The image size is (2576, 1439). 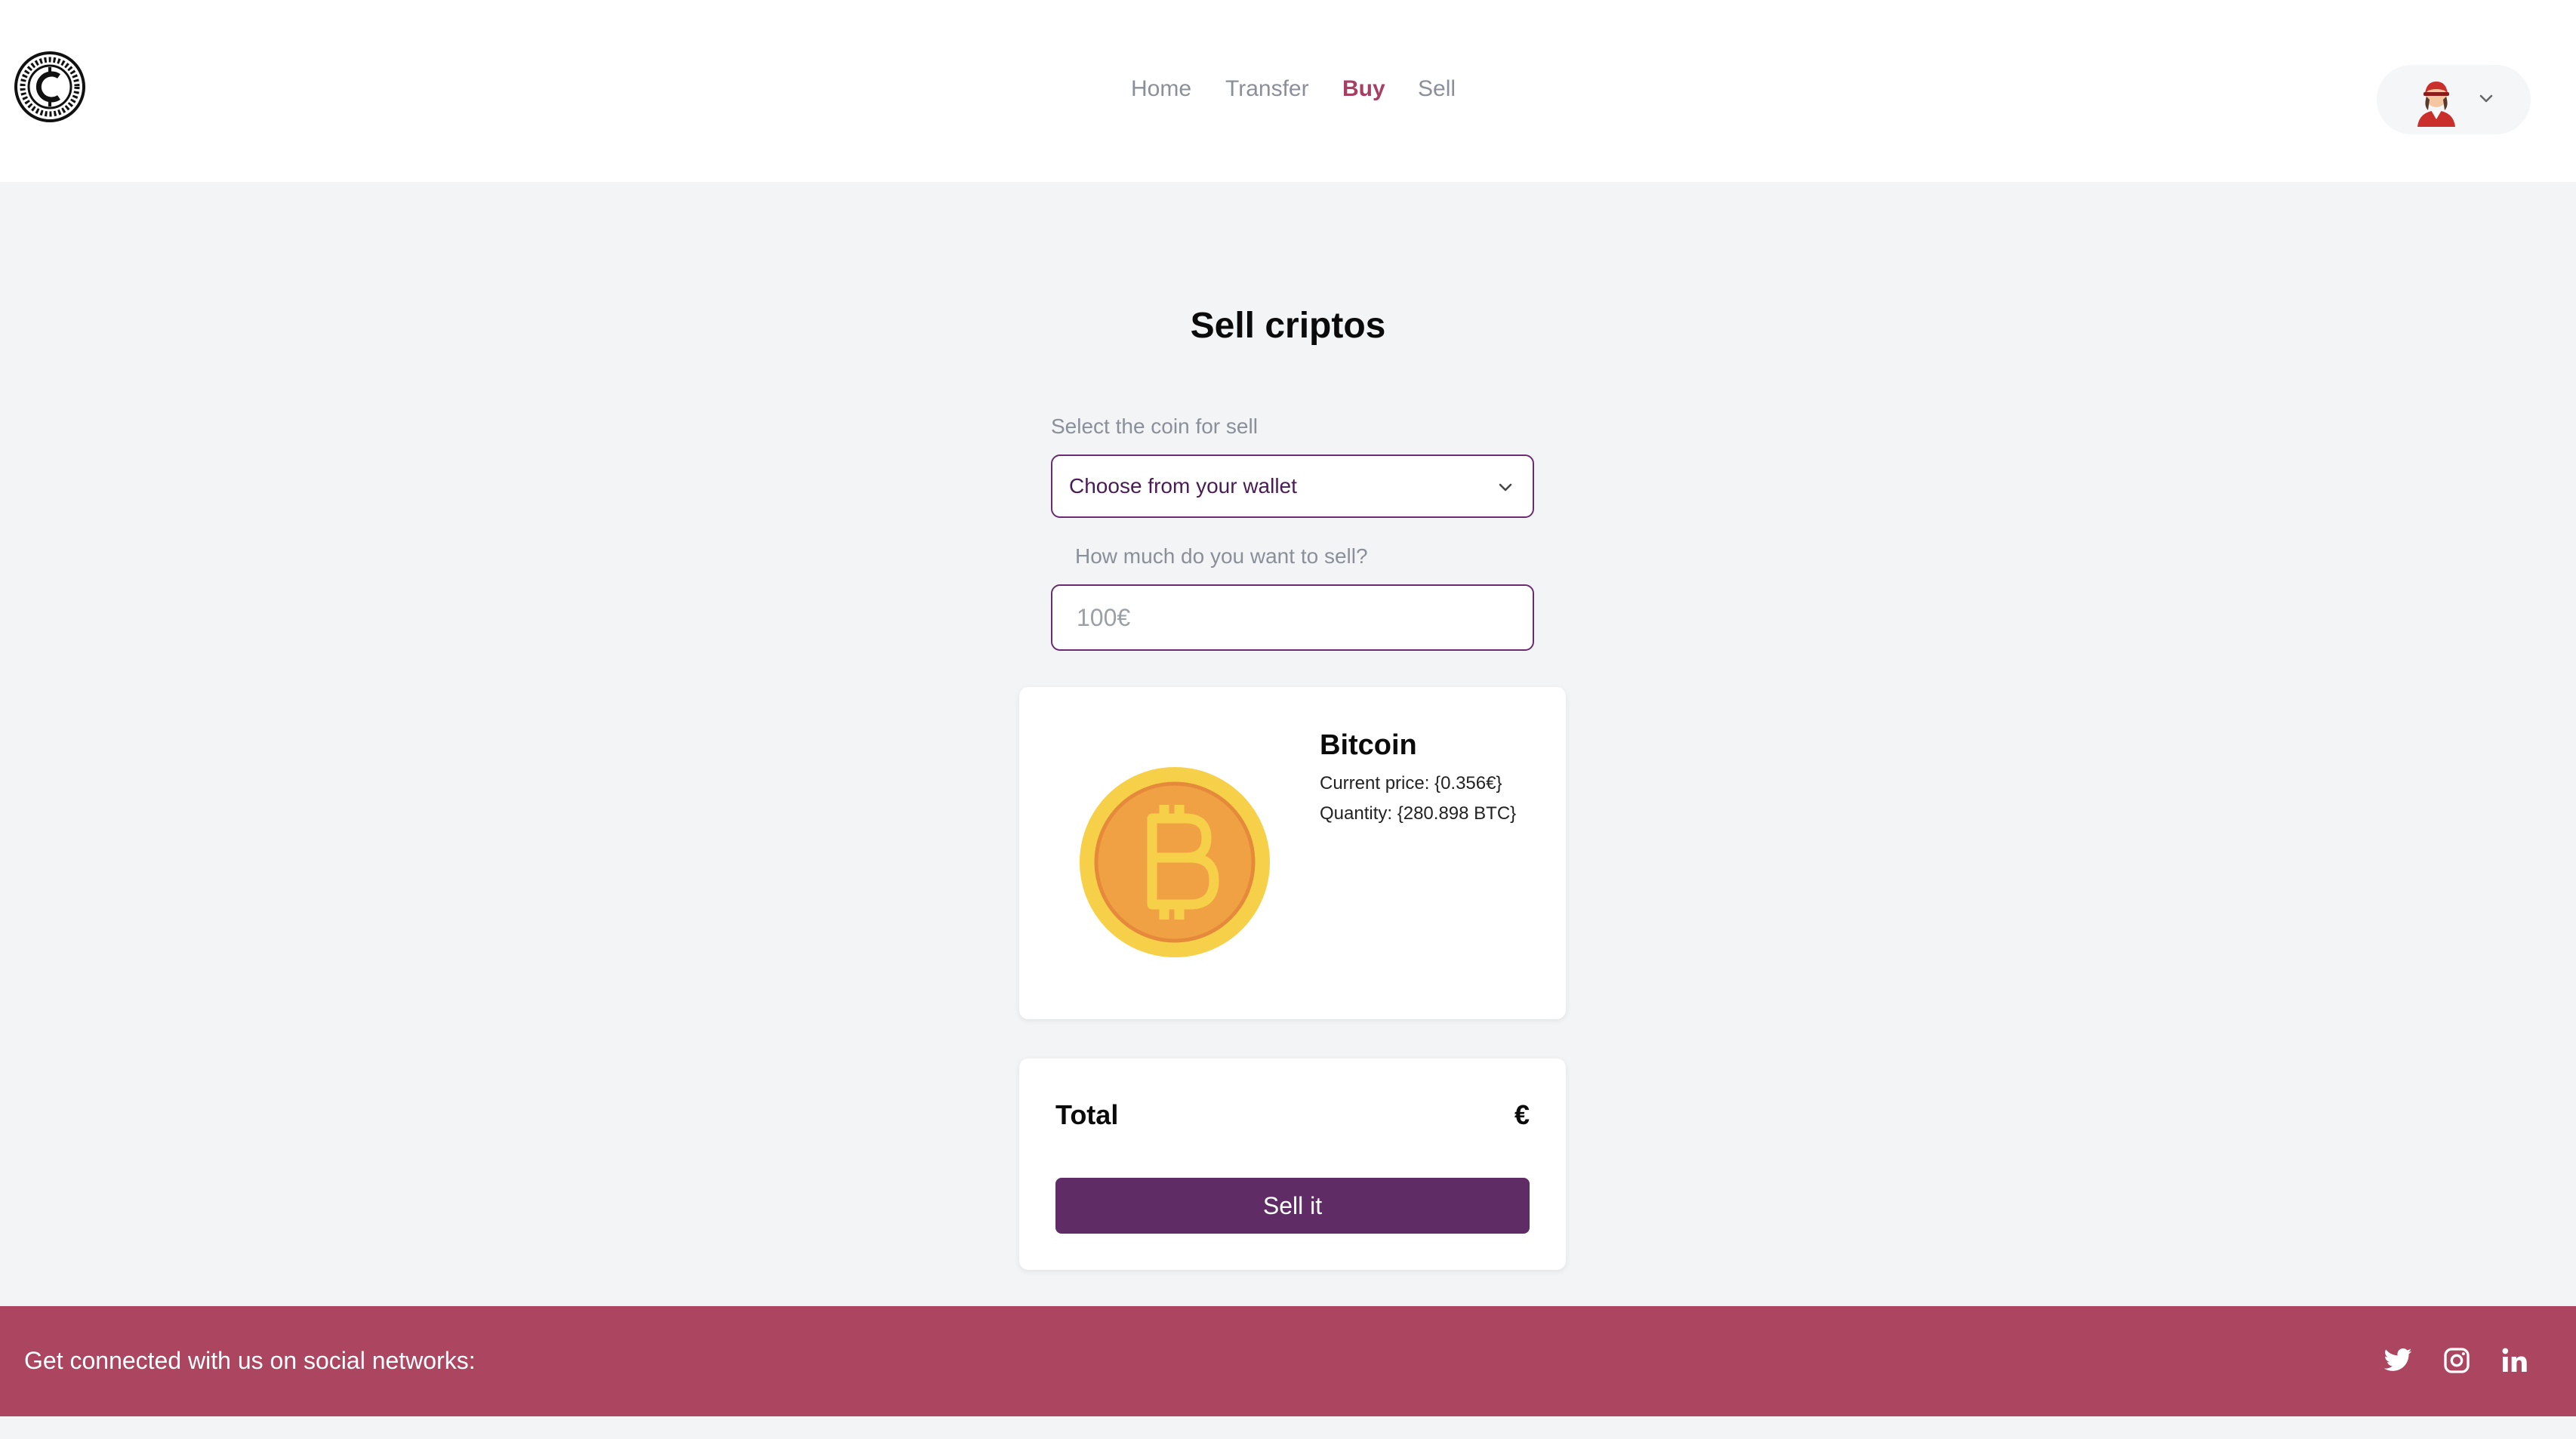 What do you see at coordinates (1288, 326) in the screenshot?
I see `page-title: Sell criptos` at bounding box center [1288, 326].